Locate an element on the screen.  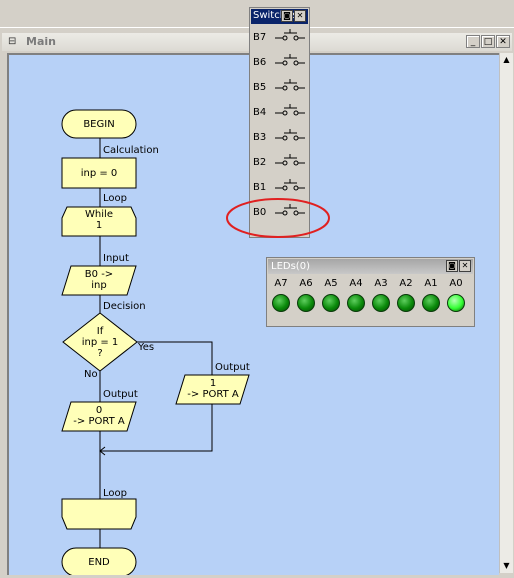
output-right-text: 1 -> PORT A is located at coordinates (213, 389).